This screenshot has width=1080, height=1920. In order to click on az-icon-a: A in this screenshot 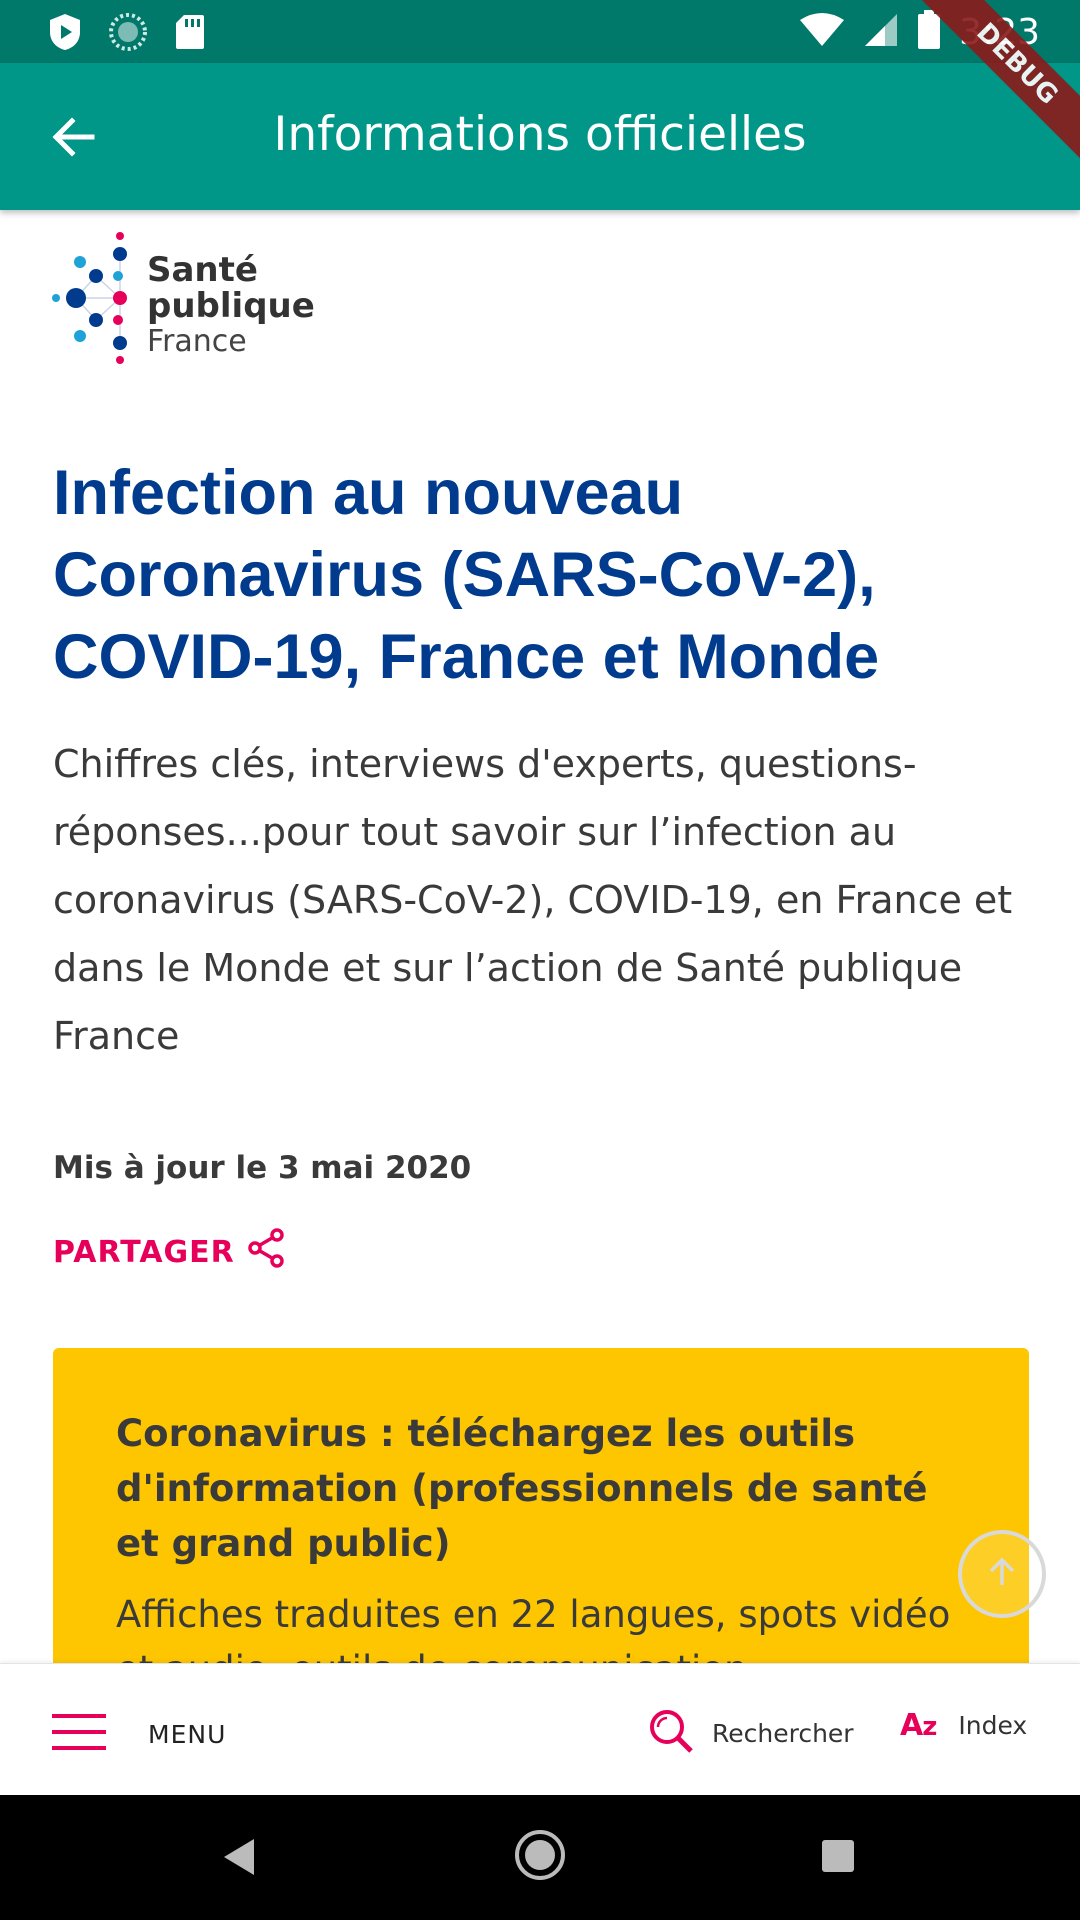, I will do `click(911, 1725)`.